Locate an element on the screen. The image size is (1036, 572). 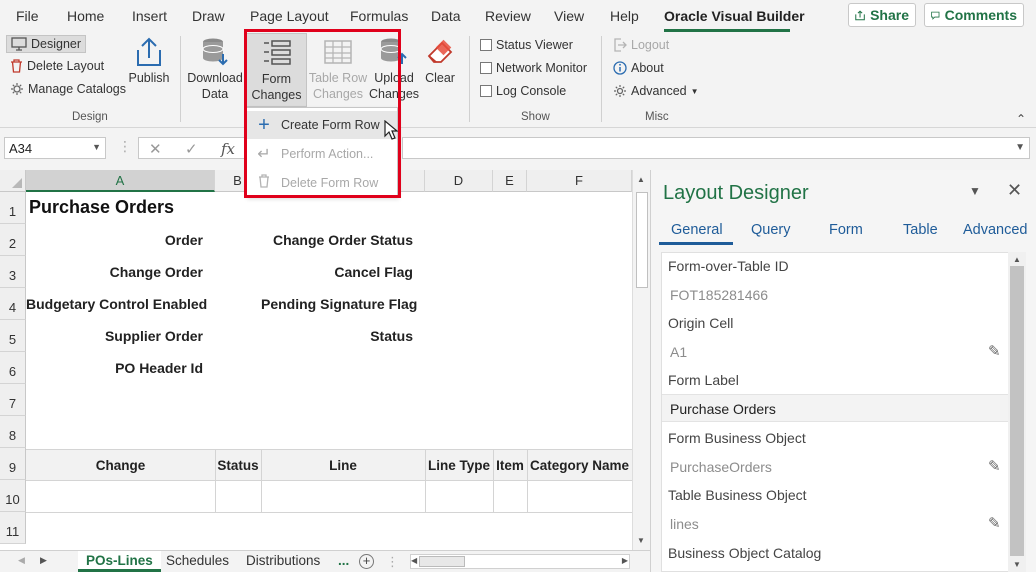
logout-button: Logout is located at coordinates (641, 45).